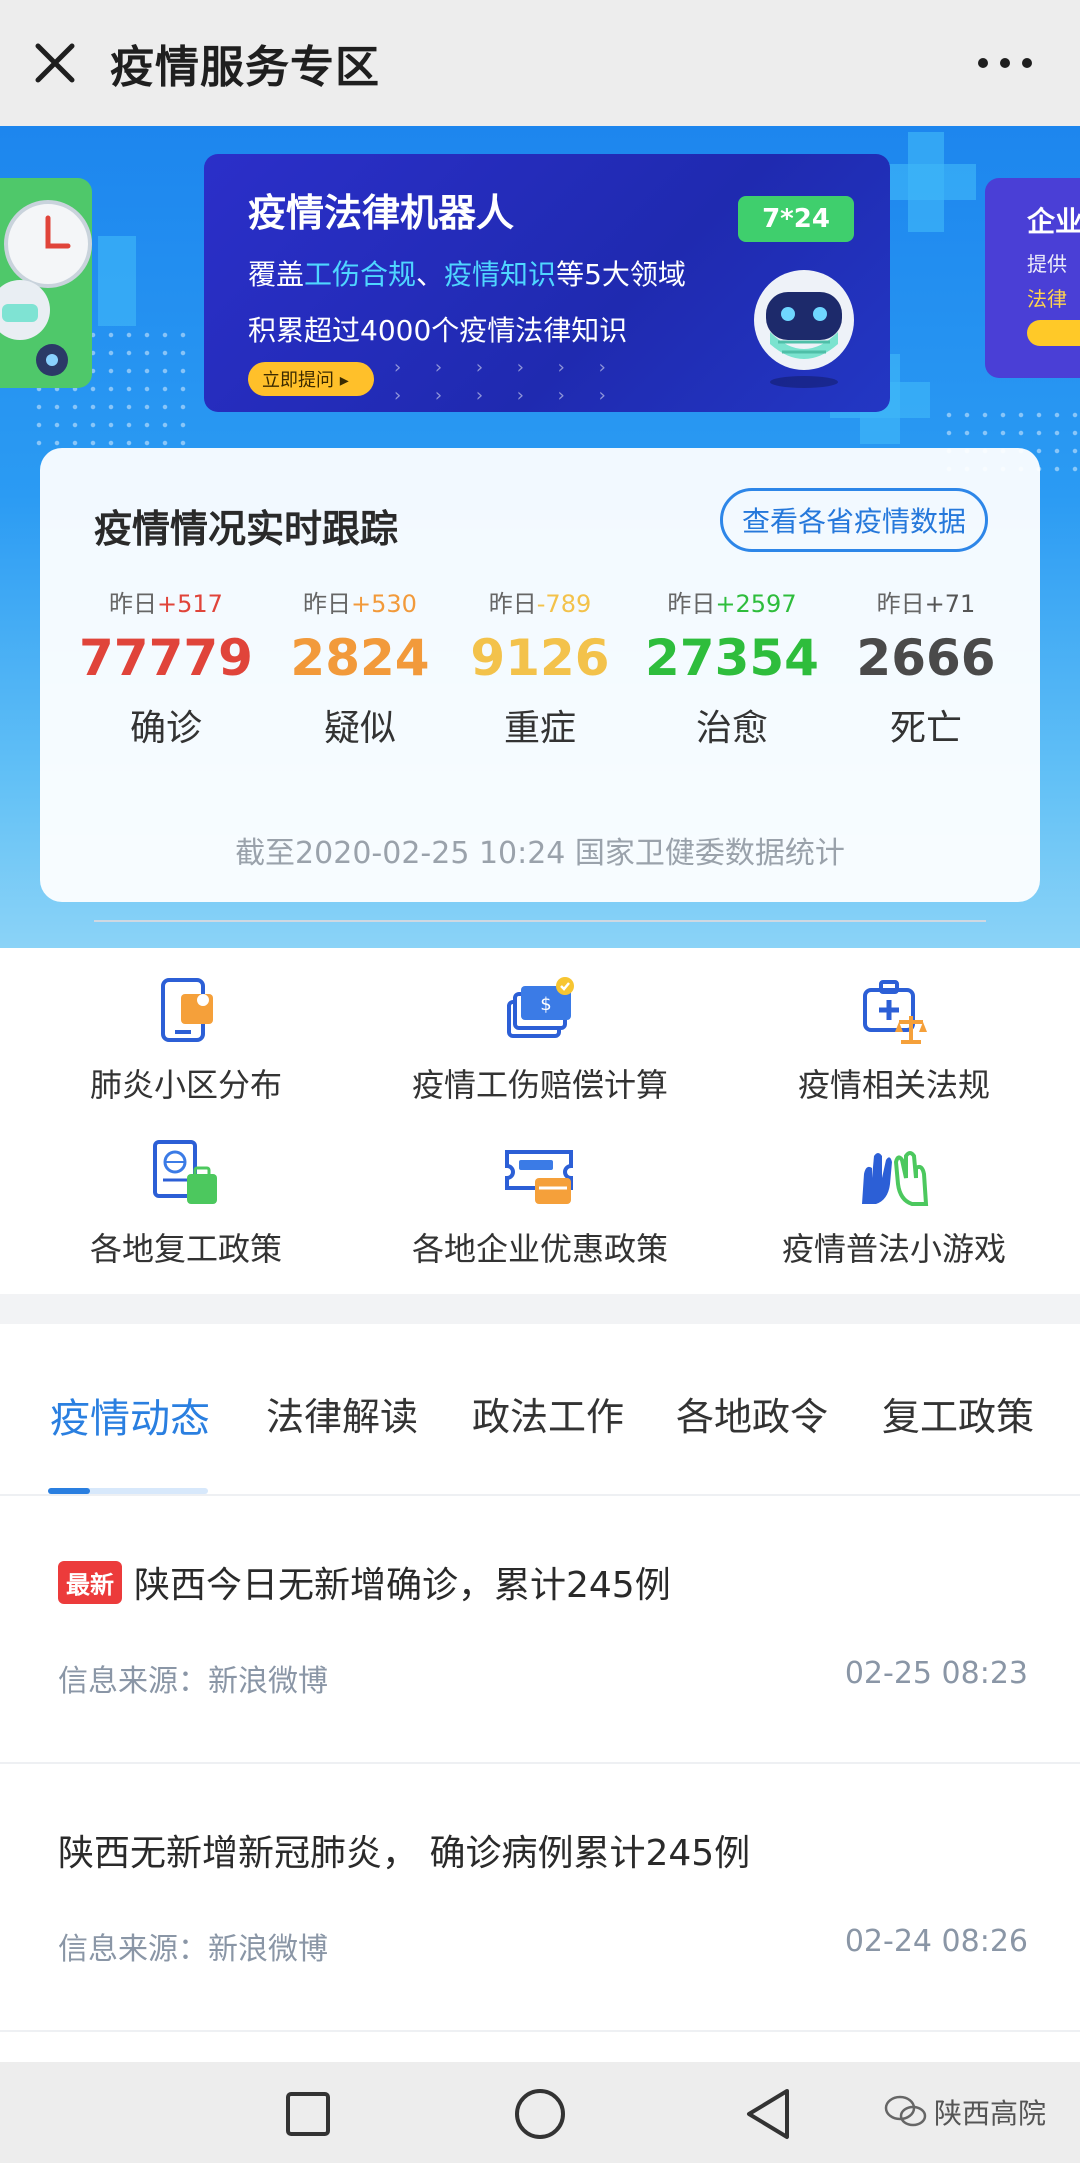 The height and width of the screenshot is (2163, 1080). What do you see at coordinates (404, 1850) in the screenshot?
I see `news-title: 陕西无新增新冠肺炎， 确诊病例累计245例` at bounding box center [404, 1850].